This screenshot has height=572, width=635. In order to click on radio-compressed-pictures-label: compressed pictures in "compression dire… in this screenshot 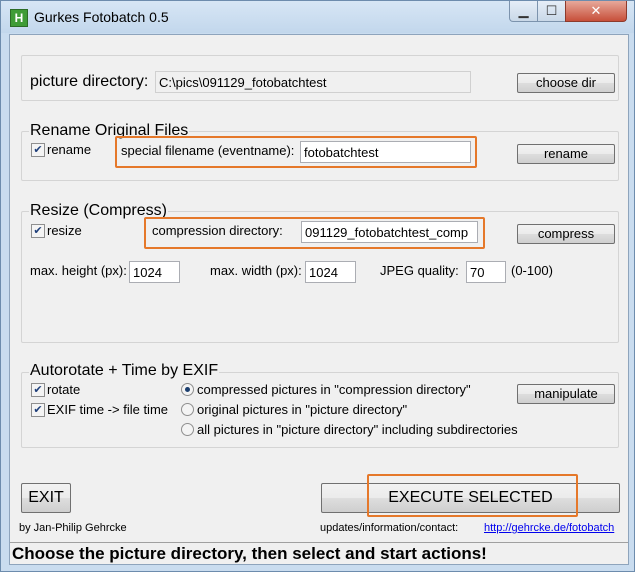, I will do `click(334, 389)`.